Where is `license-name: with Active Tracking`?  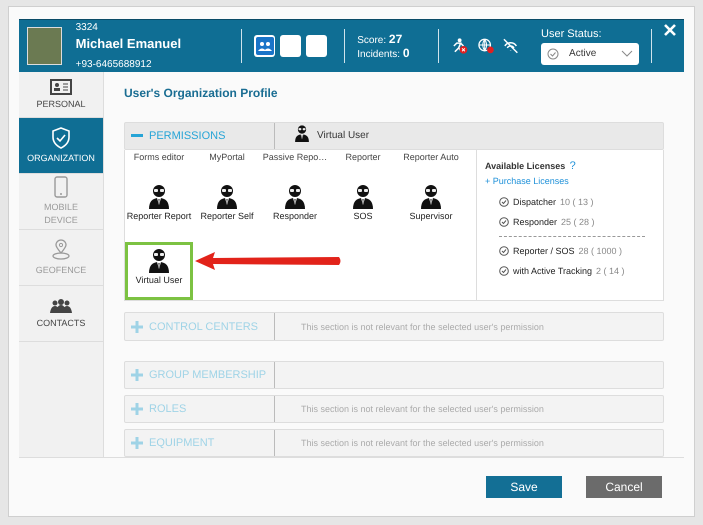
license-name: with Active Tracking is located at coordinates (552, 271).